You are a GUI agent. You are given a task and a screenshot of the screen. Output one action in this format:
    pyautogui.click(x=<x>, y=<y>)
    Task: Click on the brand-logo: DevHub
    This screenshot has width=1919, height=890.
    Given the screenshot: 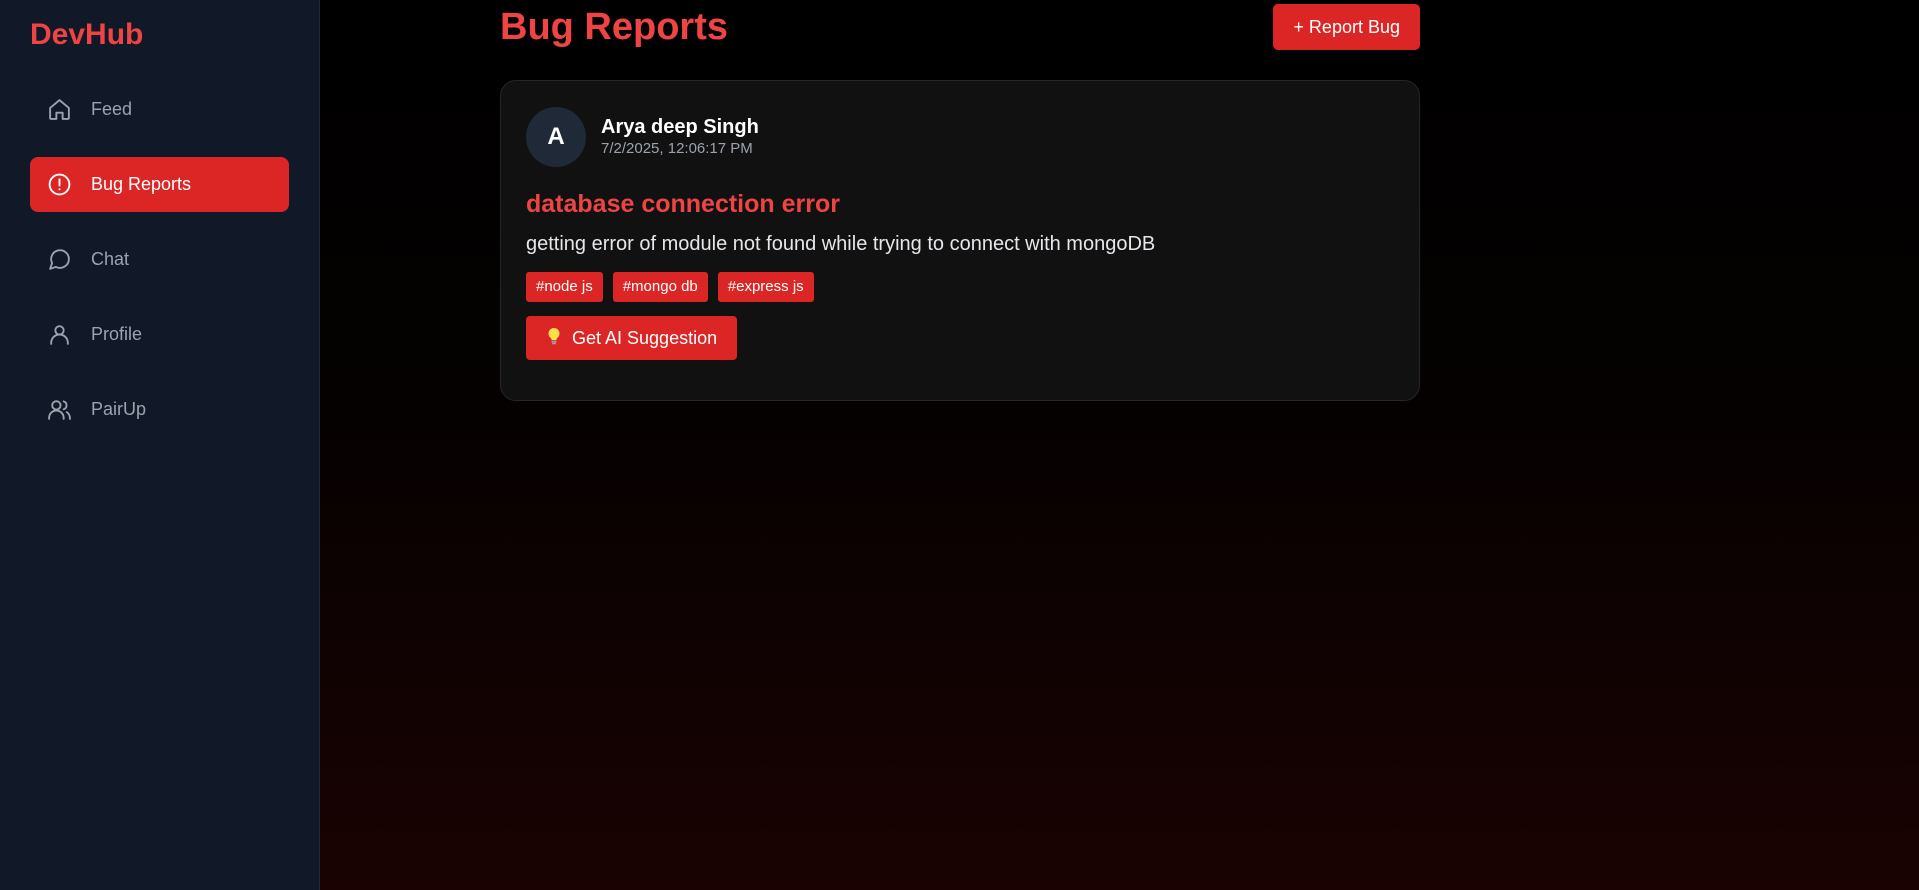 What is the action you would take?
    pyautogui.click(x=159, y=41)
    